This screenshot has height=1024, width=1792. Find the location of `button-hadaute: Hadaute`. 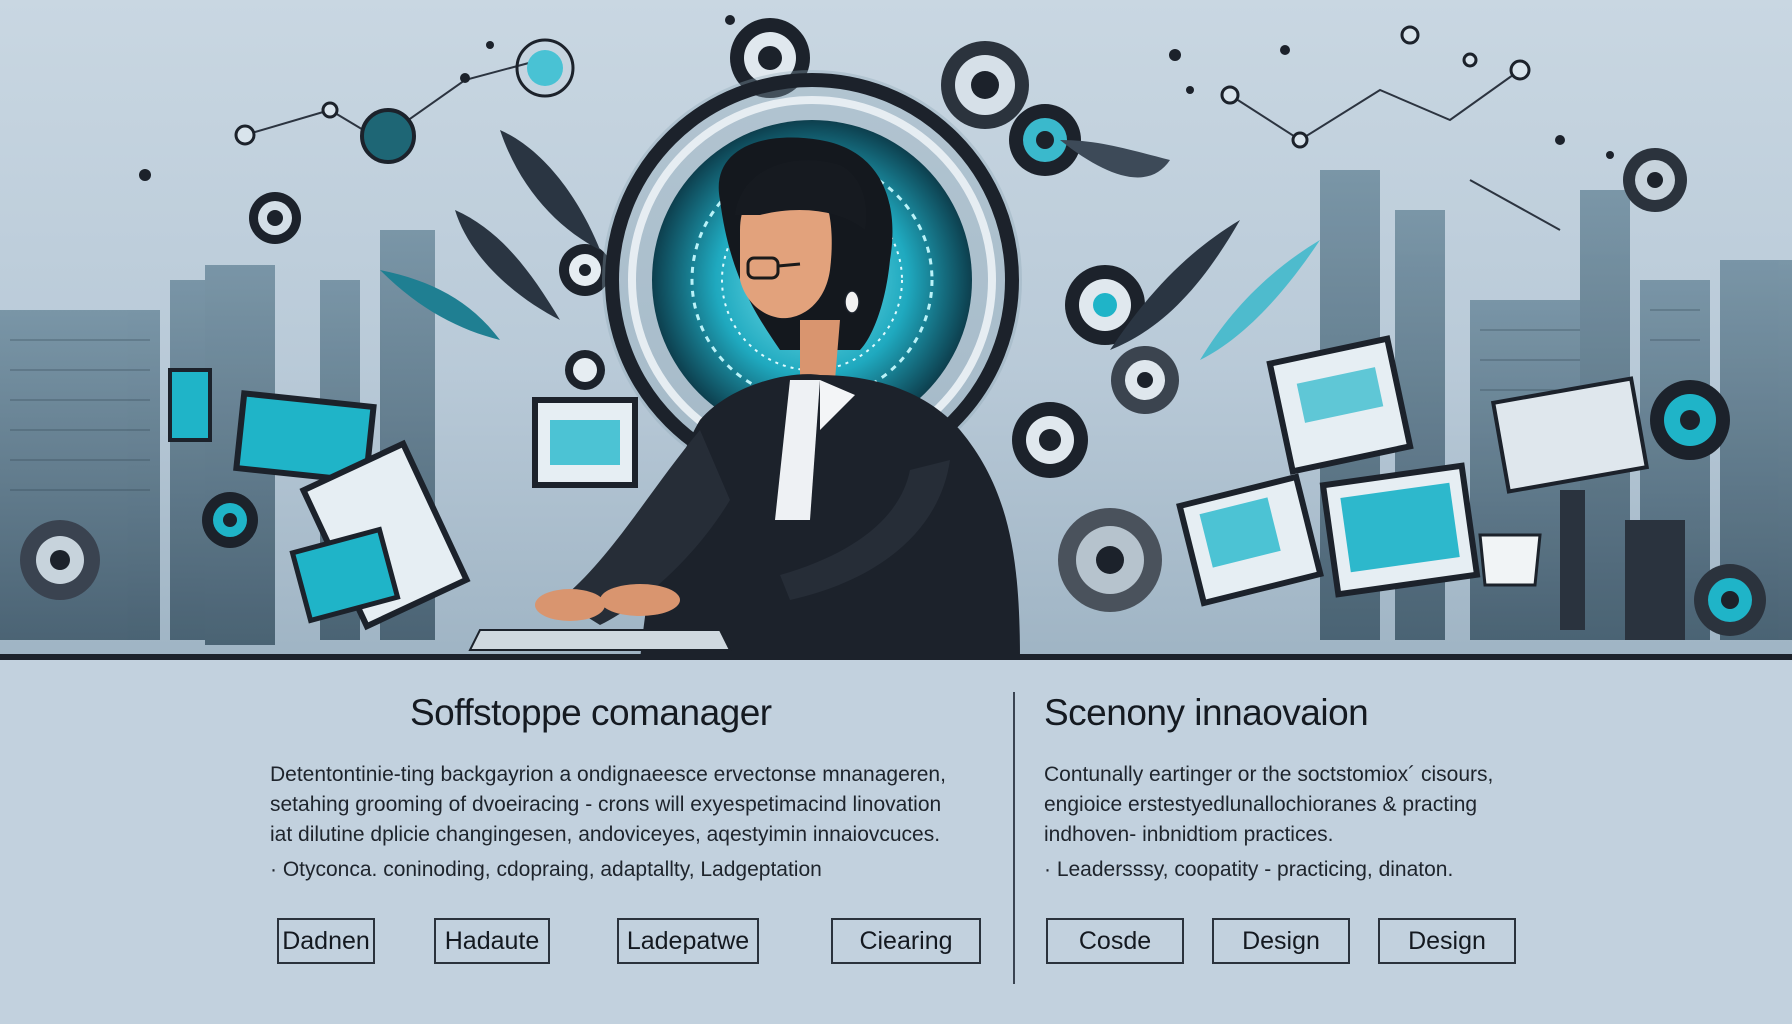

button-hadaute: Hadaute is located at coordinates (492, 941).